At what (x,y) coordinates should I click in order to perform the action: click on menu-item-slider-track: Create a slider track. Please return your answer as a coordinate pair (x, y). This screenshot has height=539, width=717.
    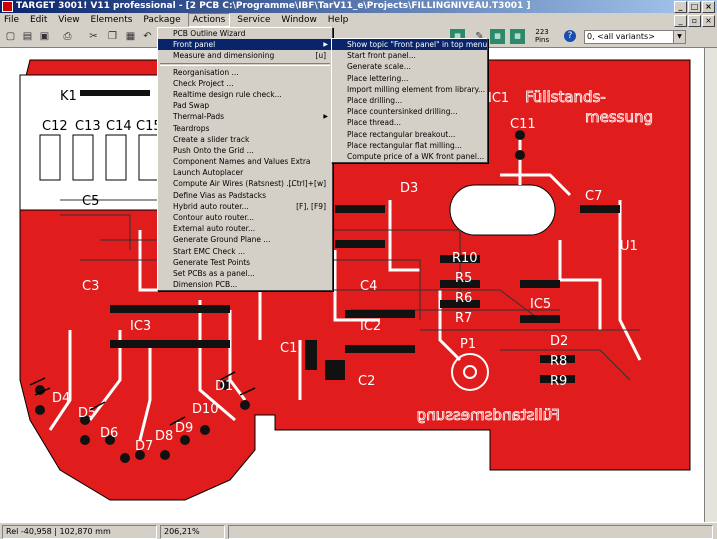
    Looking at the image, I should click on (245, 139).